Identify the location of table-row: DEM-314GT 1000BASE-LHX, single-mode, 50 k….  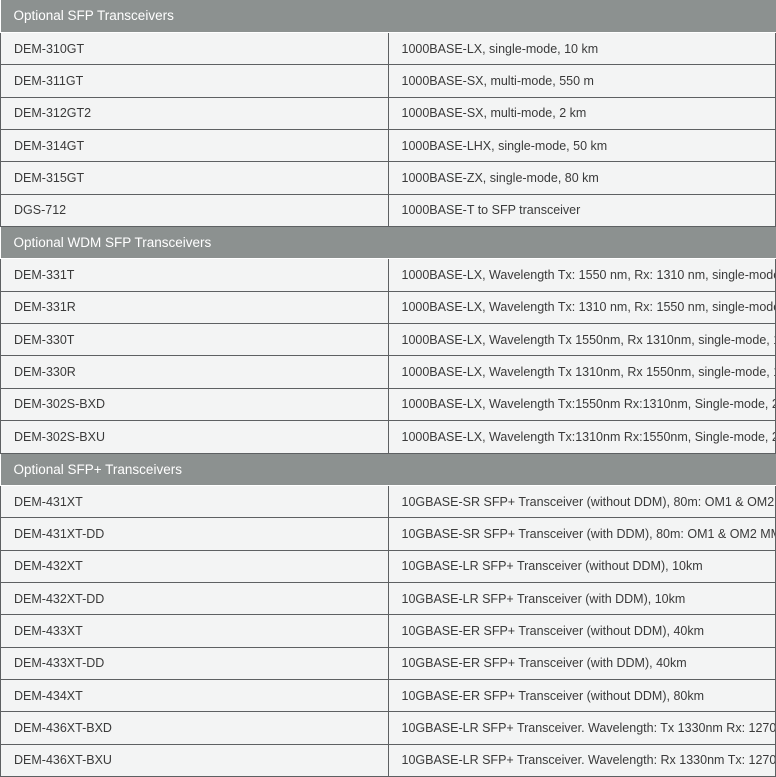
(388, 146).